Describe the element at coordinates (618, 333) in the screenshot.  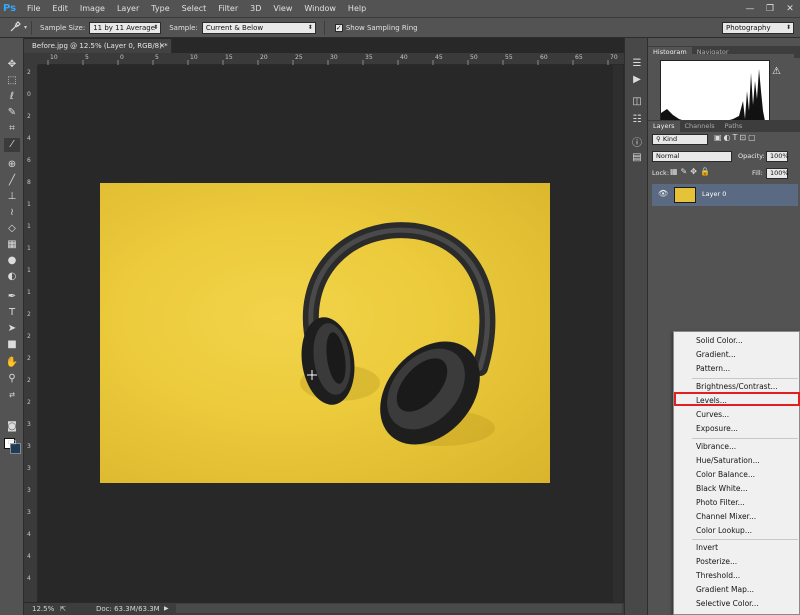
I see `vertical-scrollbar` at that location.